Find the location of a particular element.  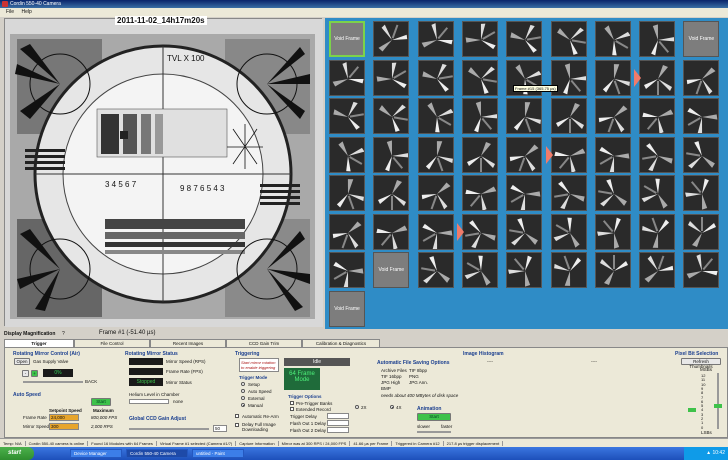

delay-download-checkbox is located at coordinates (237, 425).